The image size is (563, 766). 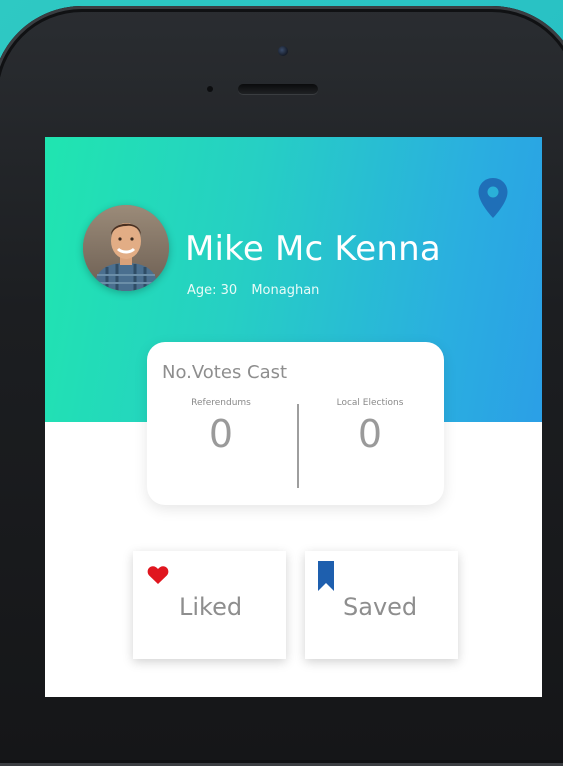 What do you see at coordinates (326, 576) in the screenshot?
I see `bookmark-icon` at bounding box center [326, 576].